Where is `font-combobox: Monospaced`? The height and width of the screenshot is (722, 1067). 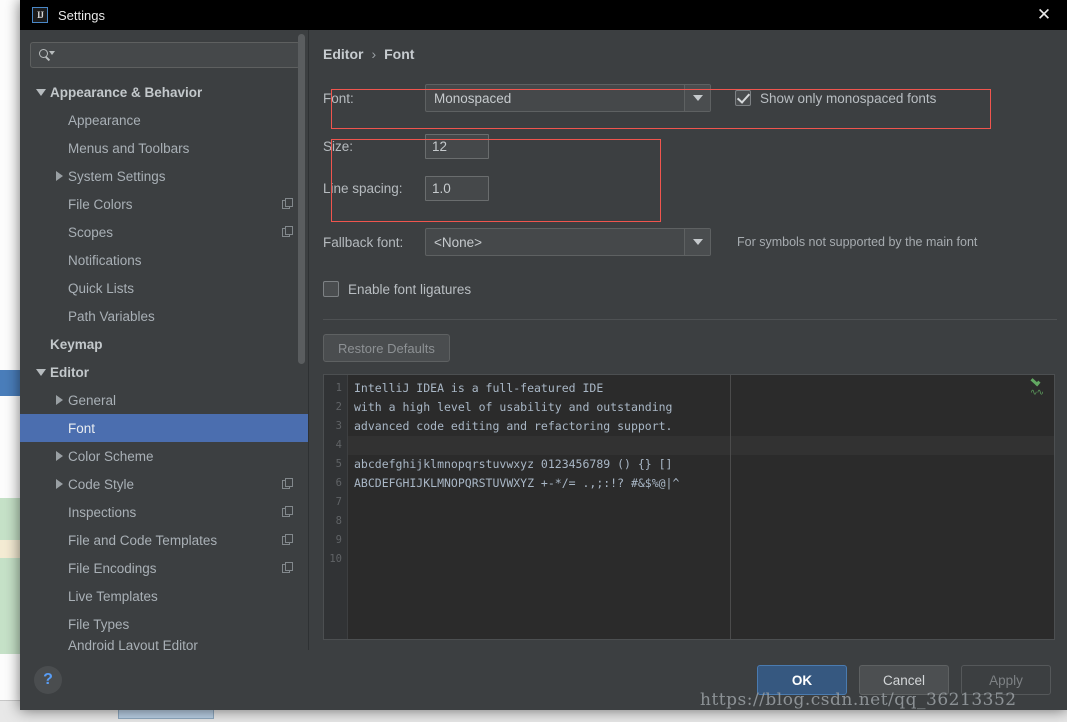 font-combobox: Monospaced is located at coordinates (568, 98).